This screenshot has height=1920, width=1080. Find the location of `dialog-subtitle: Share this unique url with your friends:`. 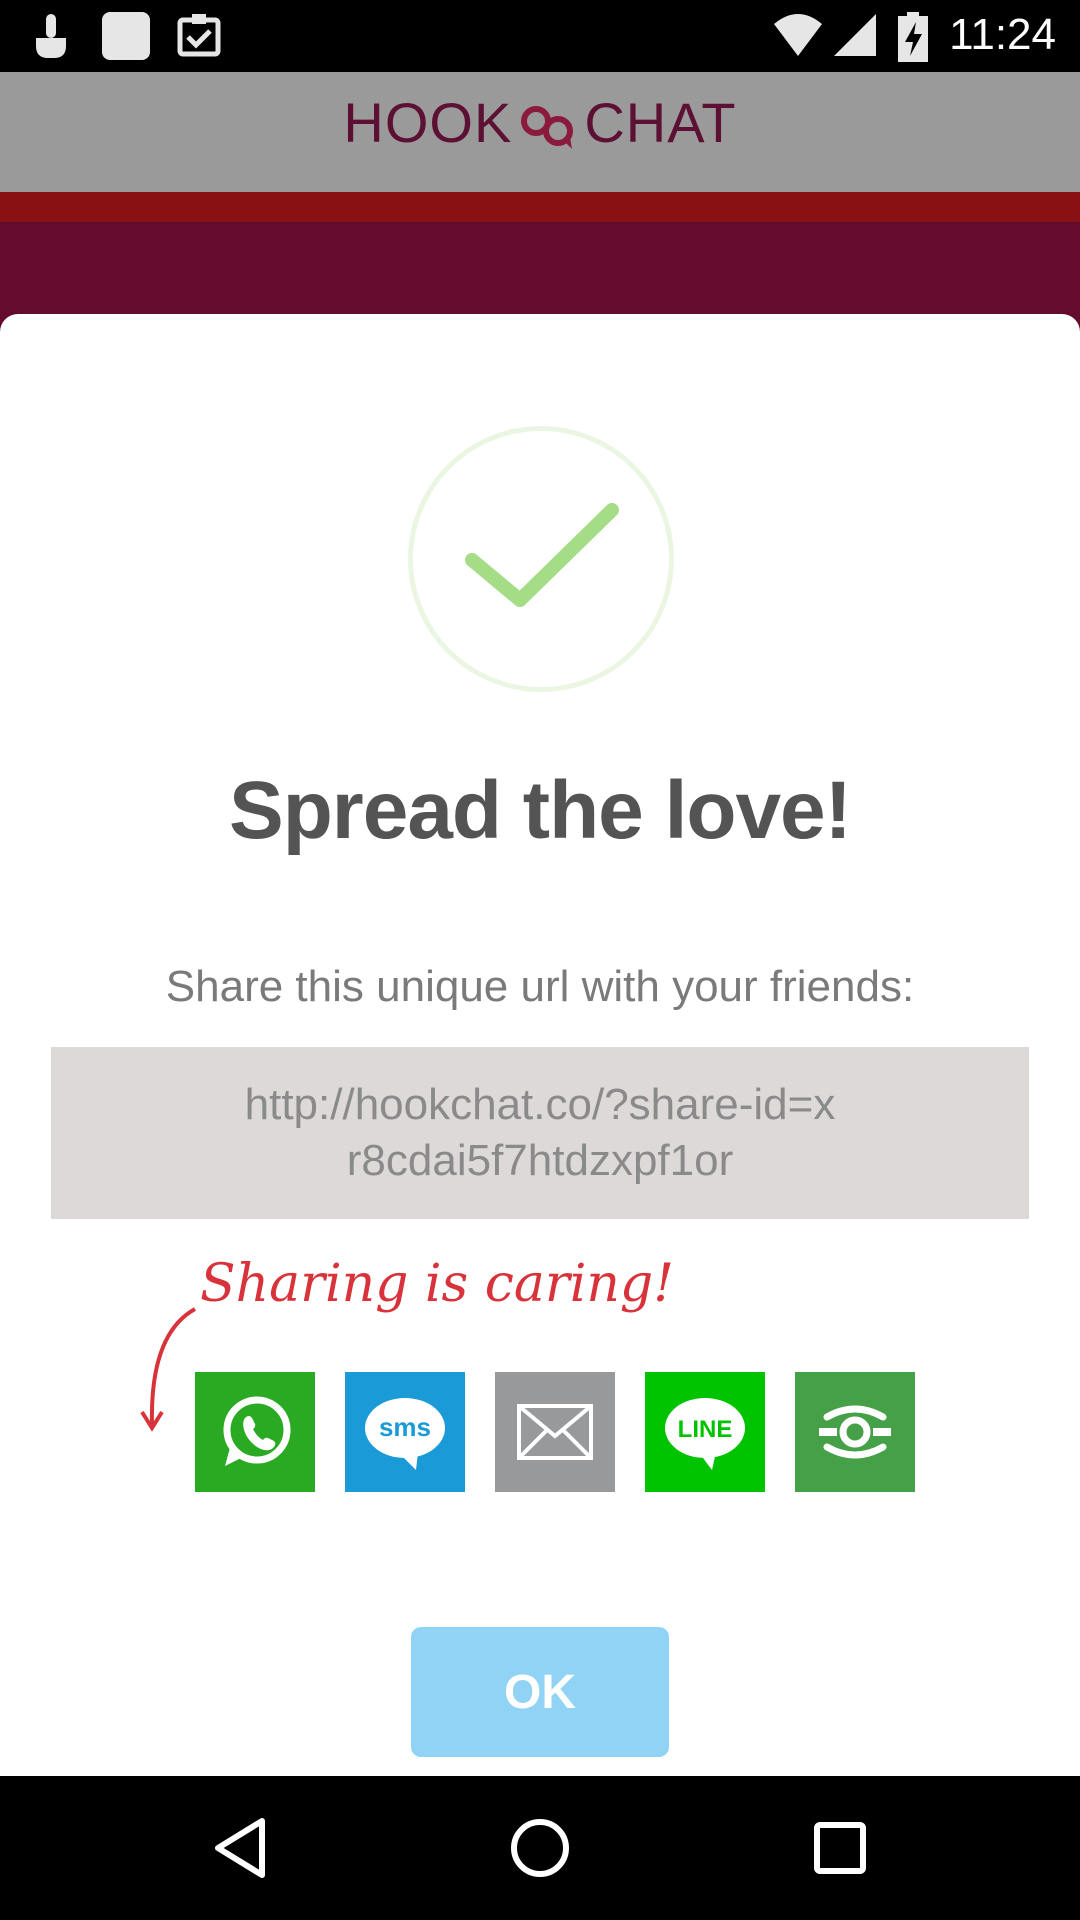

dialog-subtitle: Share this unique url with your friends: is located at coordinates (540, 986).